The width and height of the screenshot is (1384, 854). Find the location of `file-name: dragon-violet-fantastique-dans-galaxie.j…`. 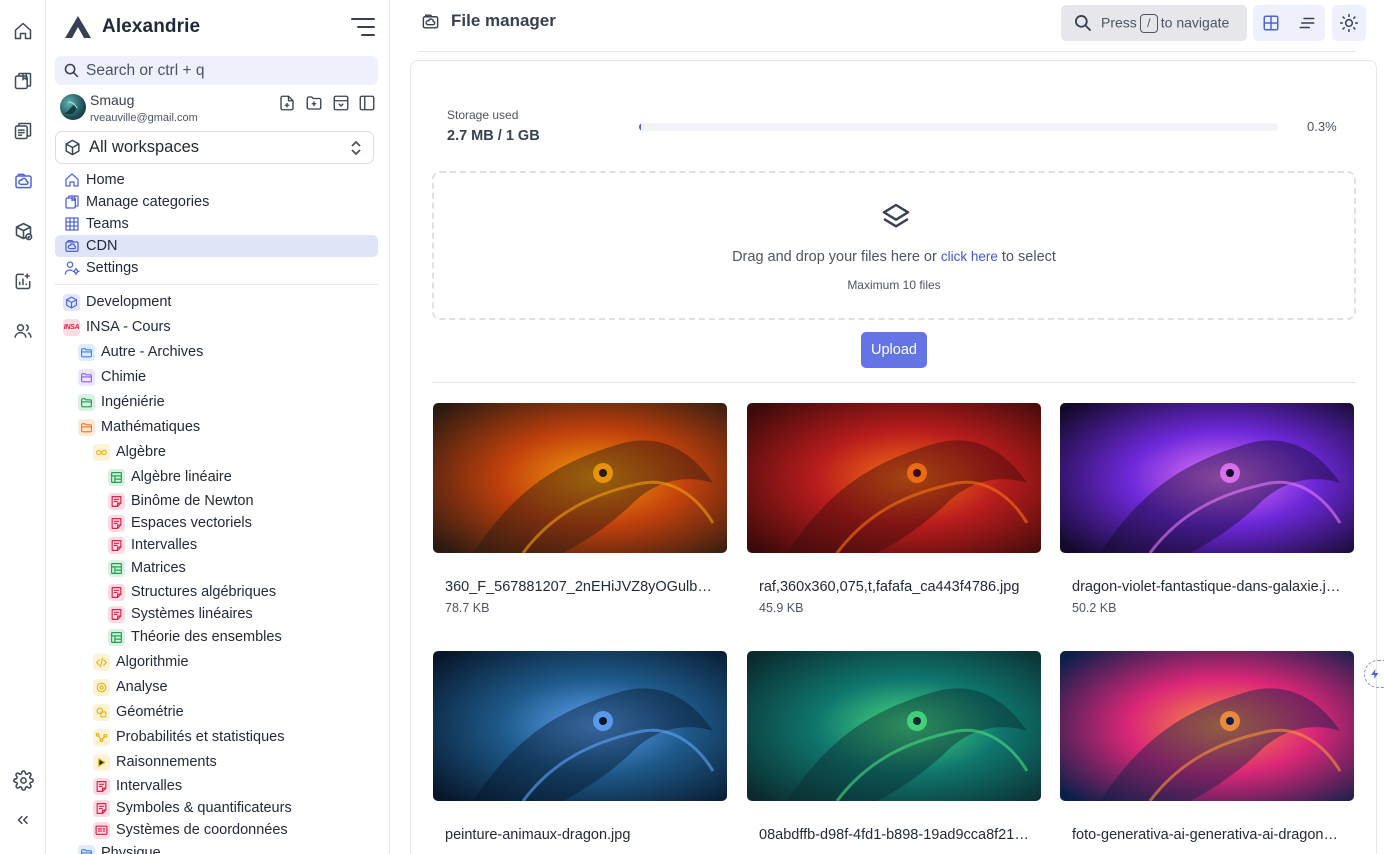

file-name: dragon-violet-fantastique-dans-galaxie.j… is located at coordinates (1207, 587).